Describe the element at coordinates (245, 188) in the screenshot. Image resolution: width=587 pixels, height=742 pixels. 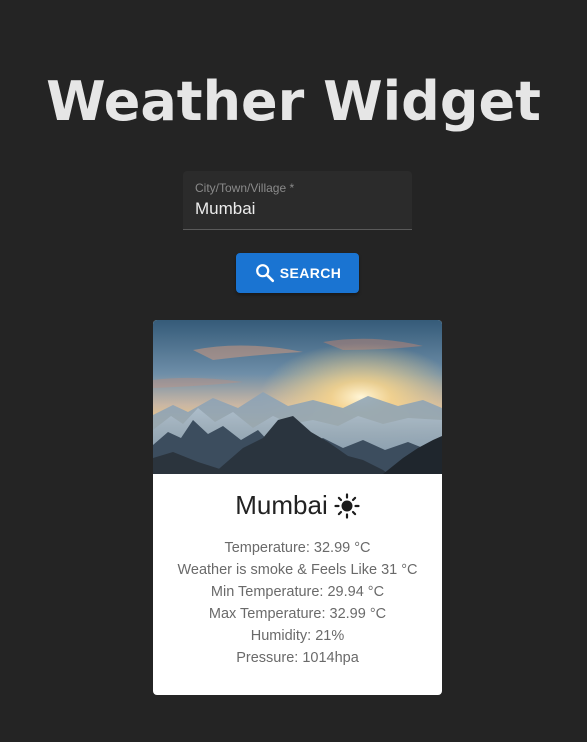
I see `city-field-label: City/Town/Village *` at that location.